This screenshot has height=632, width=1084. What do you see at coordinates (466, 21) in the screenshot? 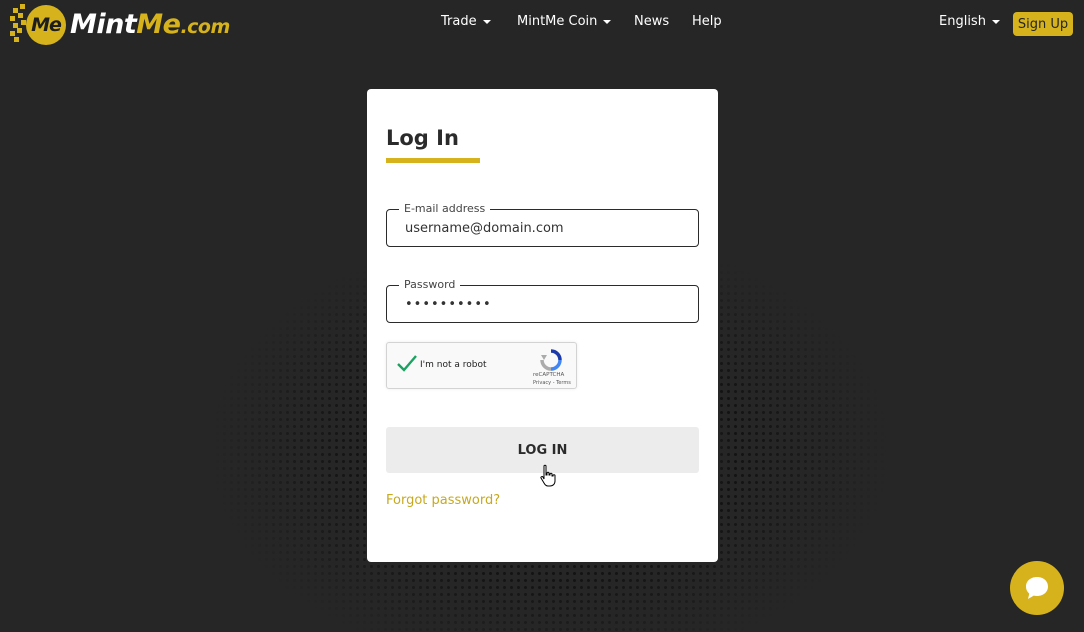
I see `nav-item-trade: Trade` at bounding box center [466, 21].